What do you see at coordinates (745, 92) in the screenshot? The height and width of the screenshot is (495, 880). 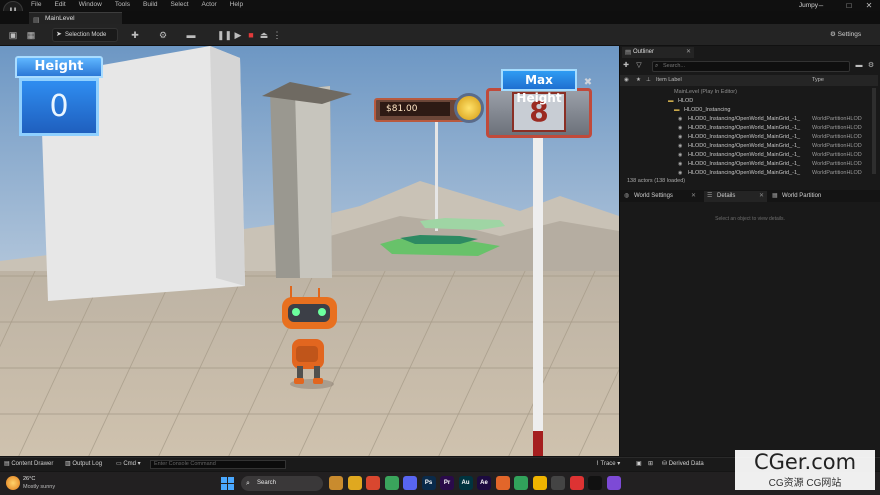 I see `outliner-row: MainLevel (Play In Editor)` at bounding box center [745, 92].